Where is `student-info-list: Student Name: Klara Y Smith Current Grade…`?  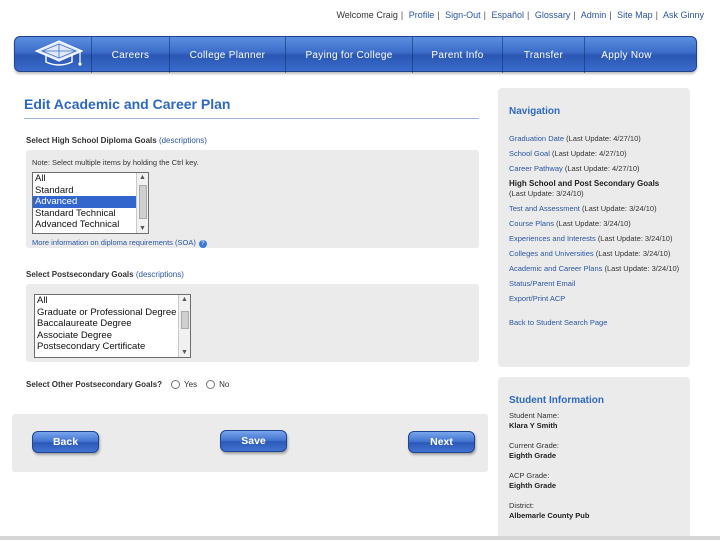 student-info-list: Student Name: Klara Y Smith Current Grade… is located at coordinates (597, 471).